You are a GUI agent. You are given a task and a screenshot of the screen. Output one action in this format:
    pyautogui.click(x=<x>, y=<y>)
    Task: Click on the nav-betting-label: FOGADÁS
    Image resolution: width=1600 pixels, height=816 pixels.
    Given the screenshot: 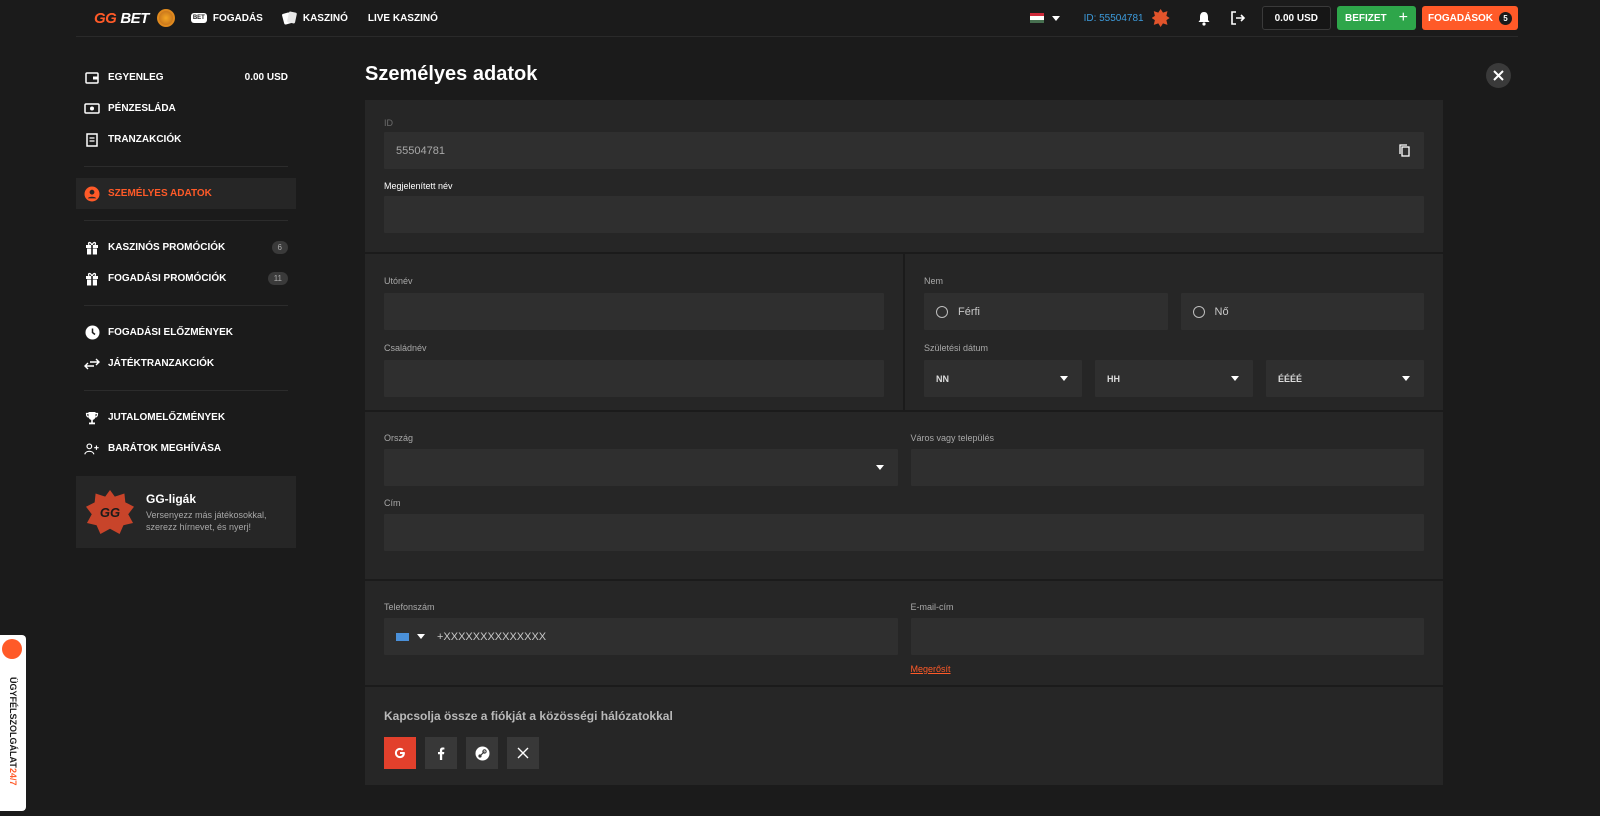 What is the action you would take?
    pyautogui.click(x=237, y=18)
    